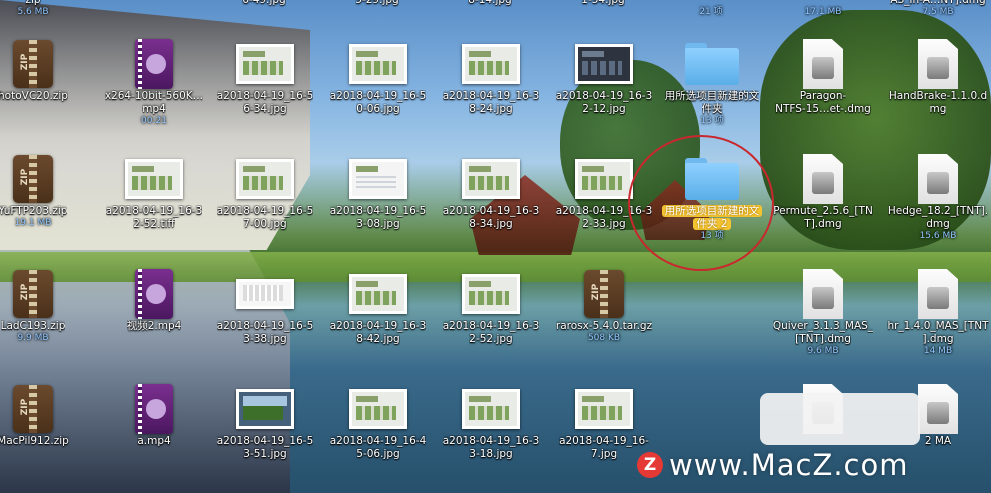 This screenshot has height=493, width=991. Describe the element at coordinates (491, 192) in the screenshot. I see `desktop-item: a2018-04-19_16-3 8-34.jpg` at that location.